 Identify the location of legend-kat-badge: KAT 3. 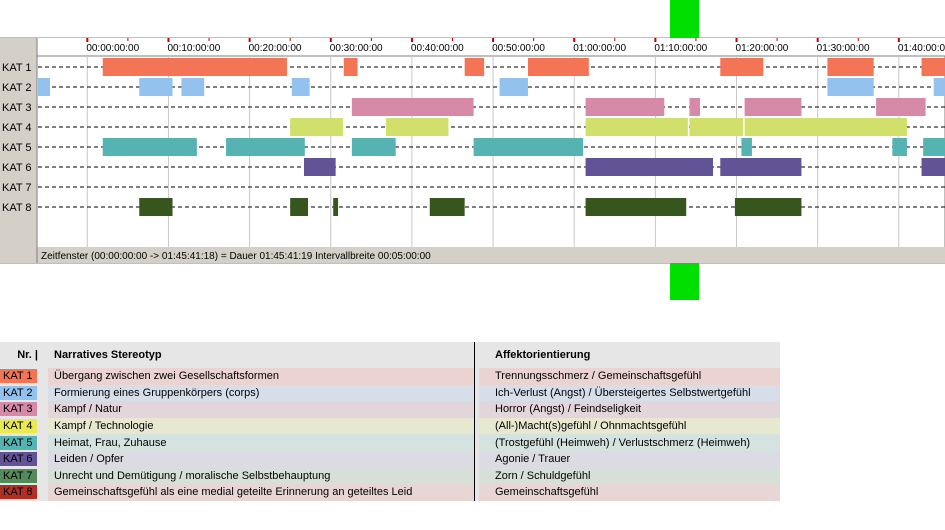
(18, 409).